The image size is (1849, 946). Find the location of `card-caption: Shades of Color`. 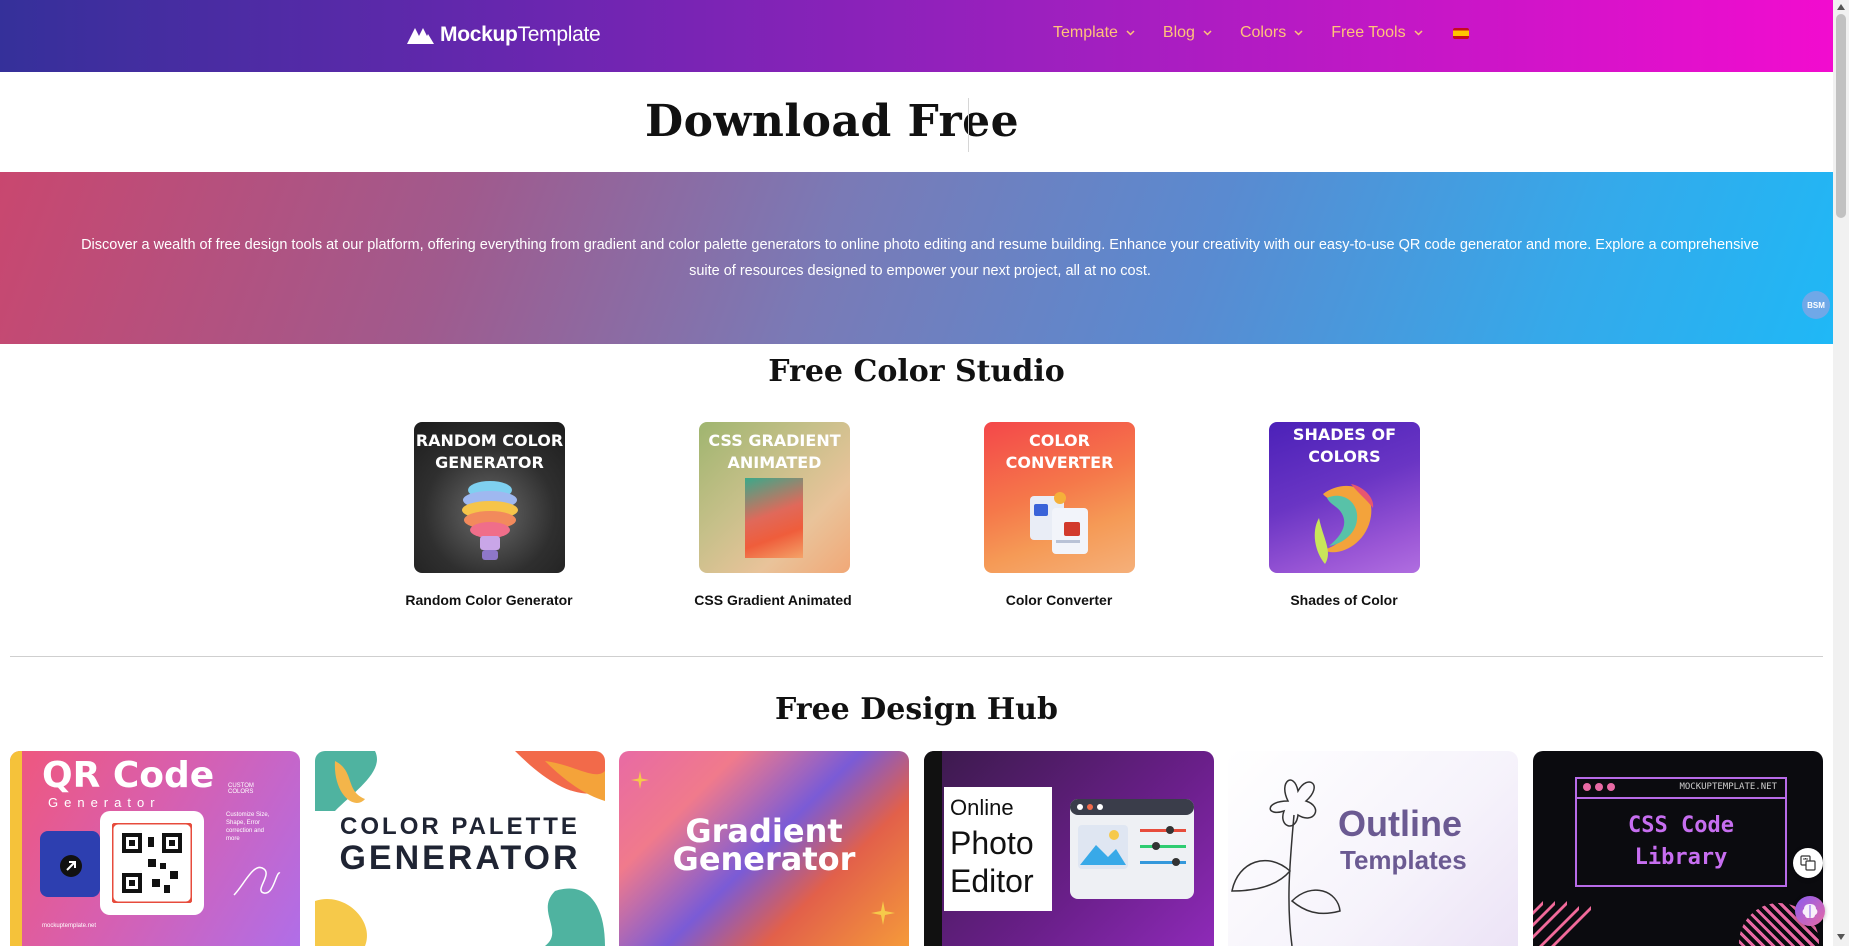

card-caption: Shades of Color is located at coordinates (1344, 600).